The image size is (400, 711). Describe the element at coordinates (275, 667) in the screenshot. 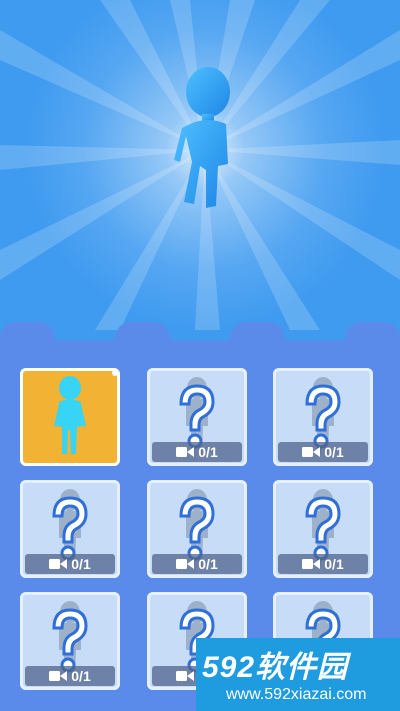

I see `watermark-brand: 592软件园` at that location.